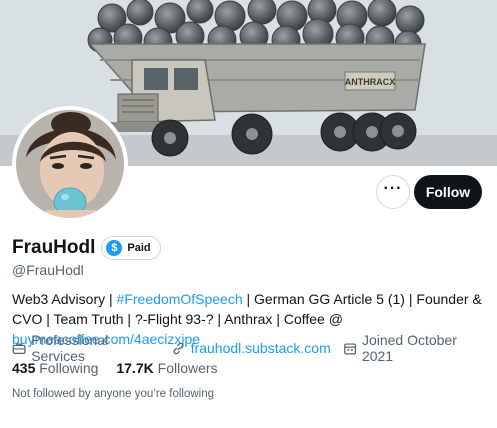 This screenshot has width=497, height=428. I want to click on followers-label: Followers, so click(187, 368).